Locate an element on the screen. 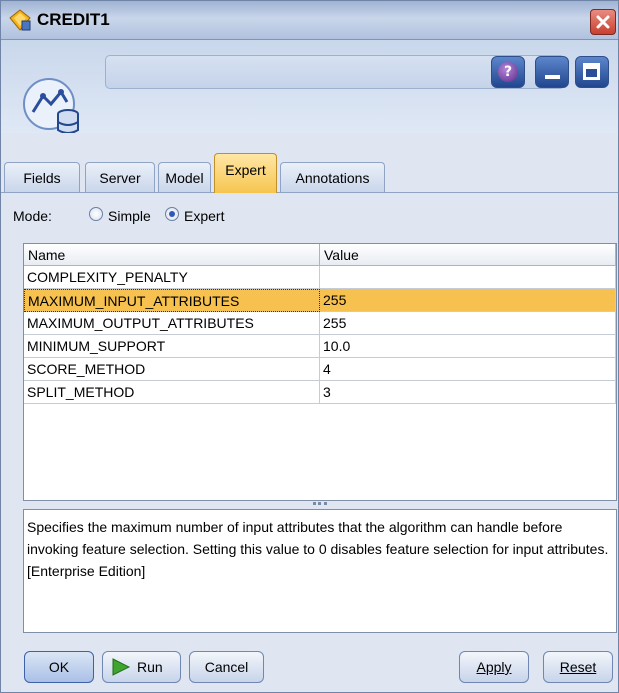 Image resolution: width=619 pixels, height=693 pixels. option-name-cell: MINIMUM_SUPPORT is located at coordinates (172, 346).